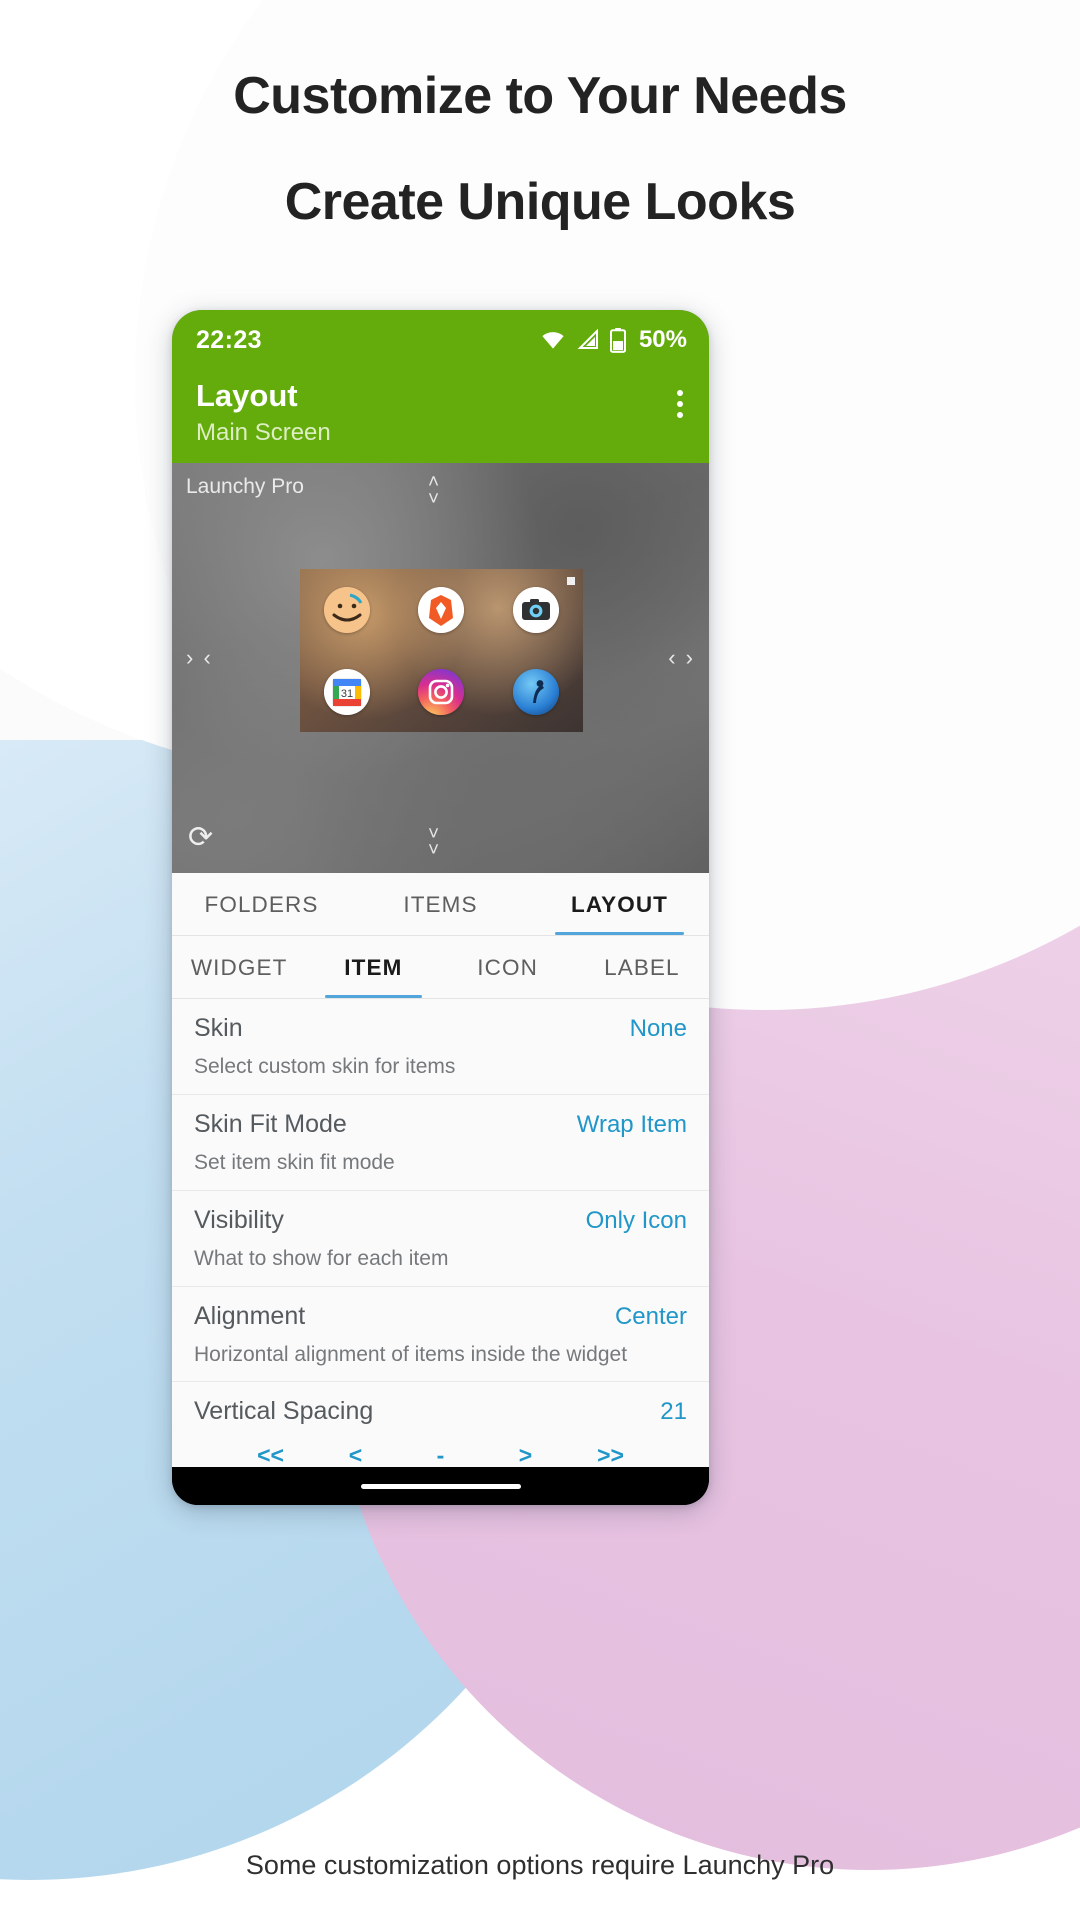  What do you see at coordinates (270, 1454) in the screenshot?
I see `stepper-decrement-large: <<` at bounding box center [270, 1454].